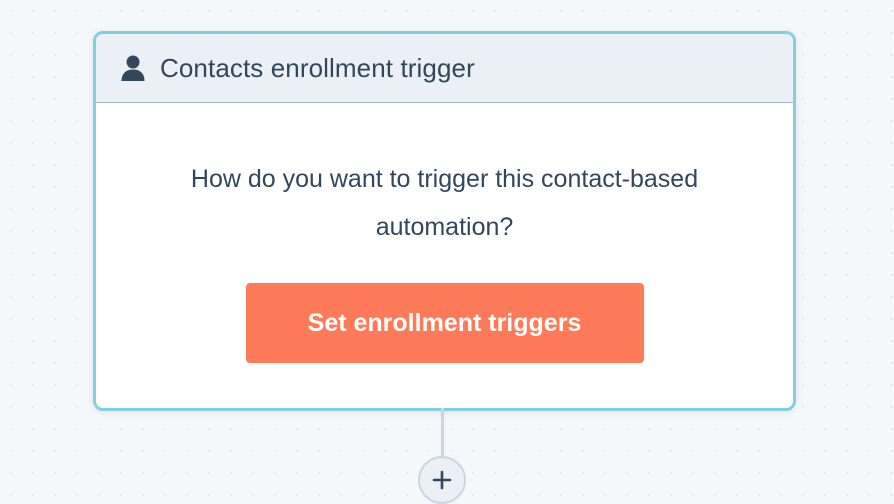 Image resolution: width=894 pixels, height=504 pixels. What do you see at coordinates (442, 432) in the screenshot?
I see `workflow-connector-line` at bounding box center [442, 432].